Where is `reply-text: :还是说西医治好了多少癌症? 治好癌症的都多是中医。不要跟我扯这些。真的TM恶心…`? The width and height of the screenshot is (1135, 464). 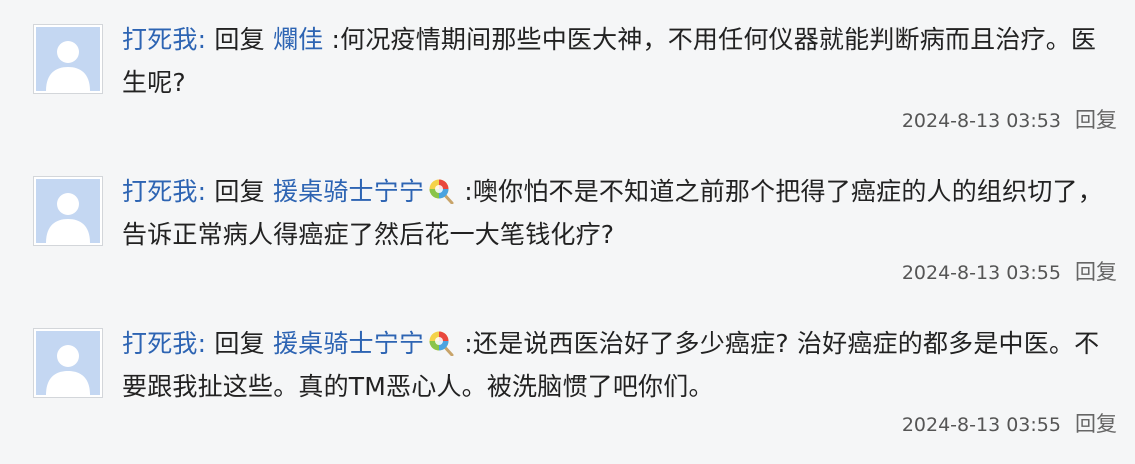
reply-text: :还是说西医治好了多少癌症? 治好癌症的都多是中医。不要跟我扯这些。真的TM恶心… is located at coordinates (611, 365).